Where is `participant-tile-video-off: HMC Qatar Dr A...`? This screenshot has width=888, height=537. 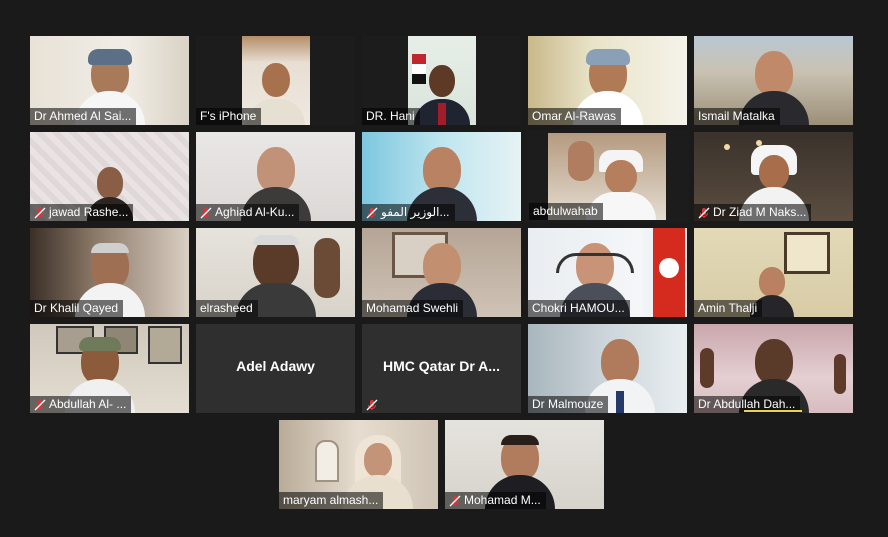 participant-tile-video-off: HMC Qatar Dr A... is located at coordinates (441, 368).